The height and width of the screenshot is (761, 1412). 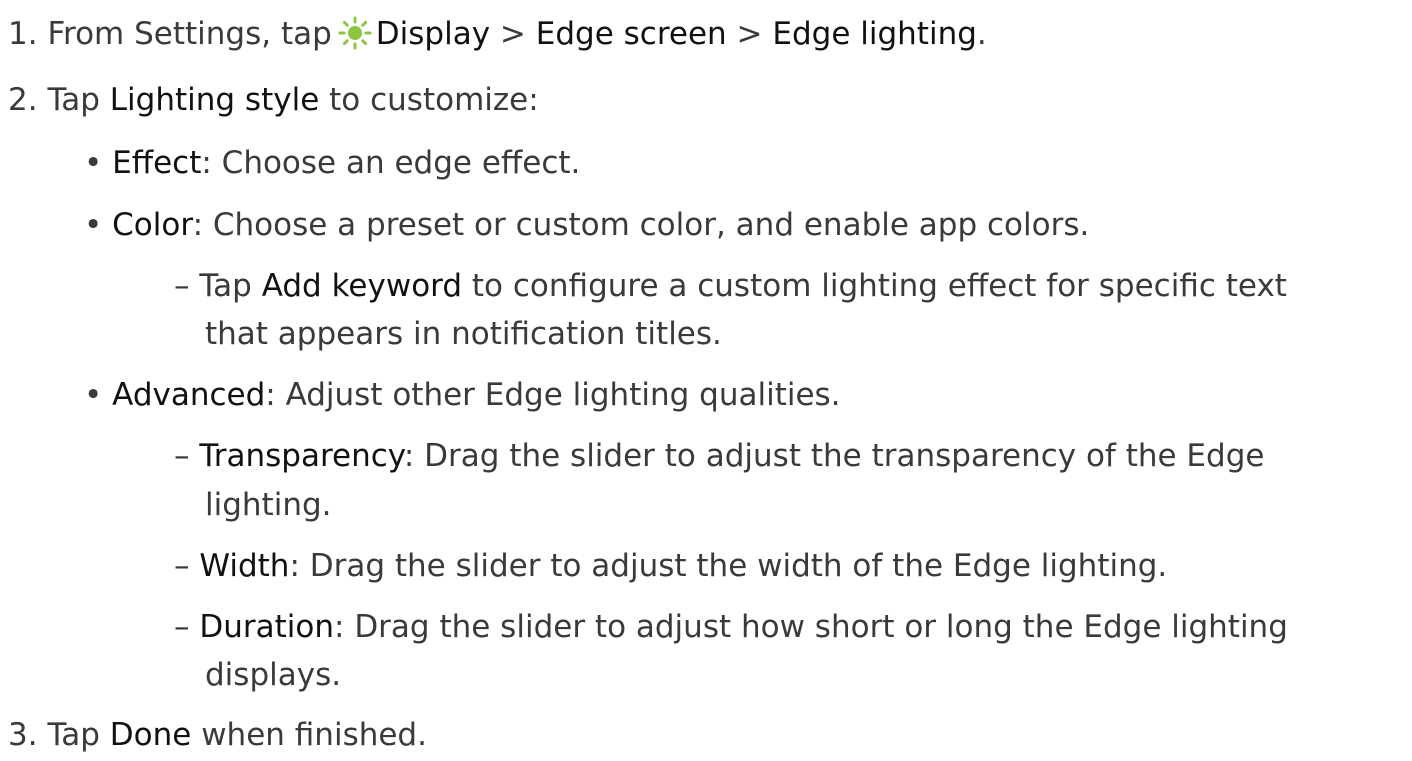 What do you see at coordinates (981, 34) in the screenshot?
I see `period: .` at bounding box center [981, 34].